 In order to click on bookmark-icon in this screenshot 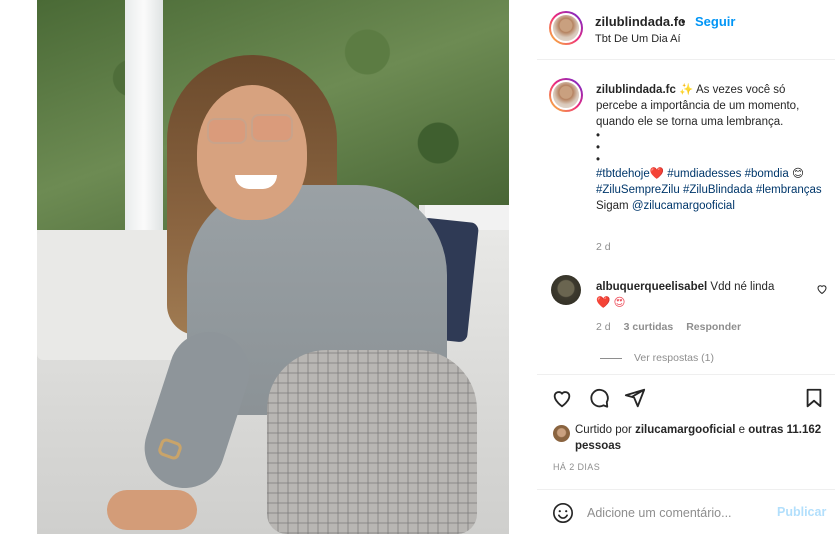, I will do `click(814, 398)`.